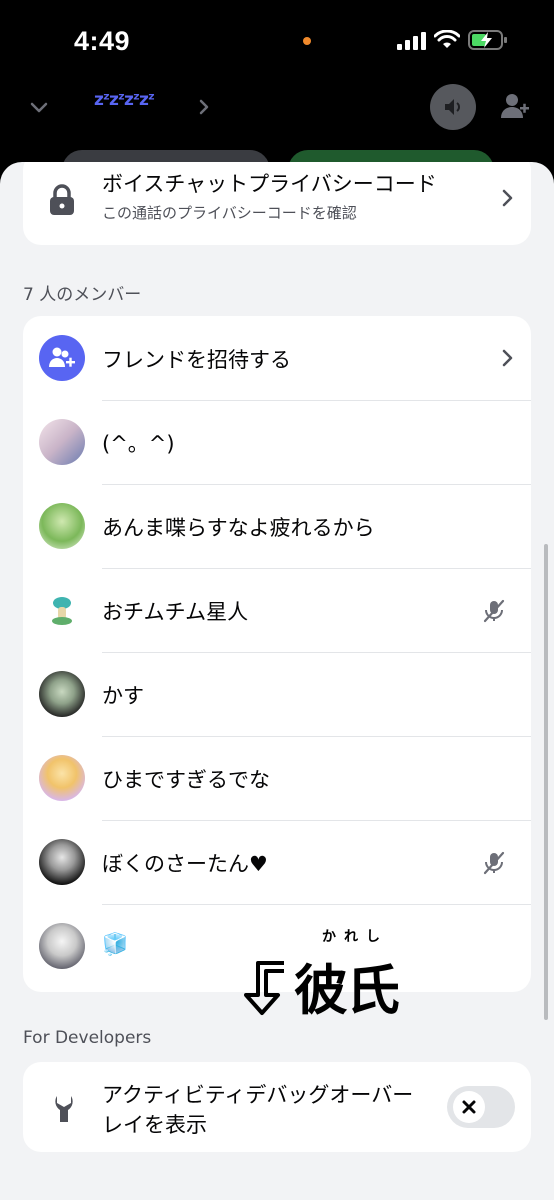 Image resolution: width=554 pixels, height=1200 pixels. I want to click on scrollbar, so click(546, 782).